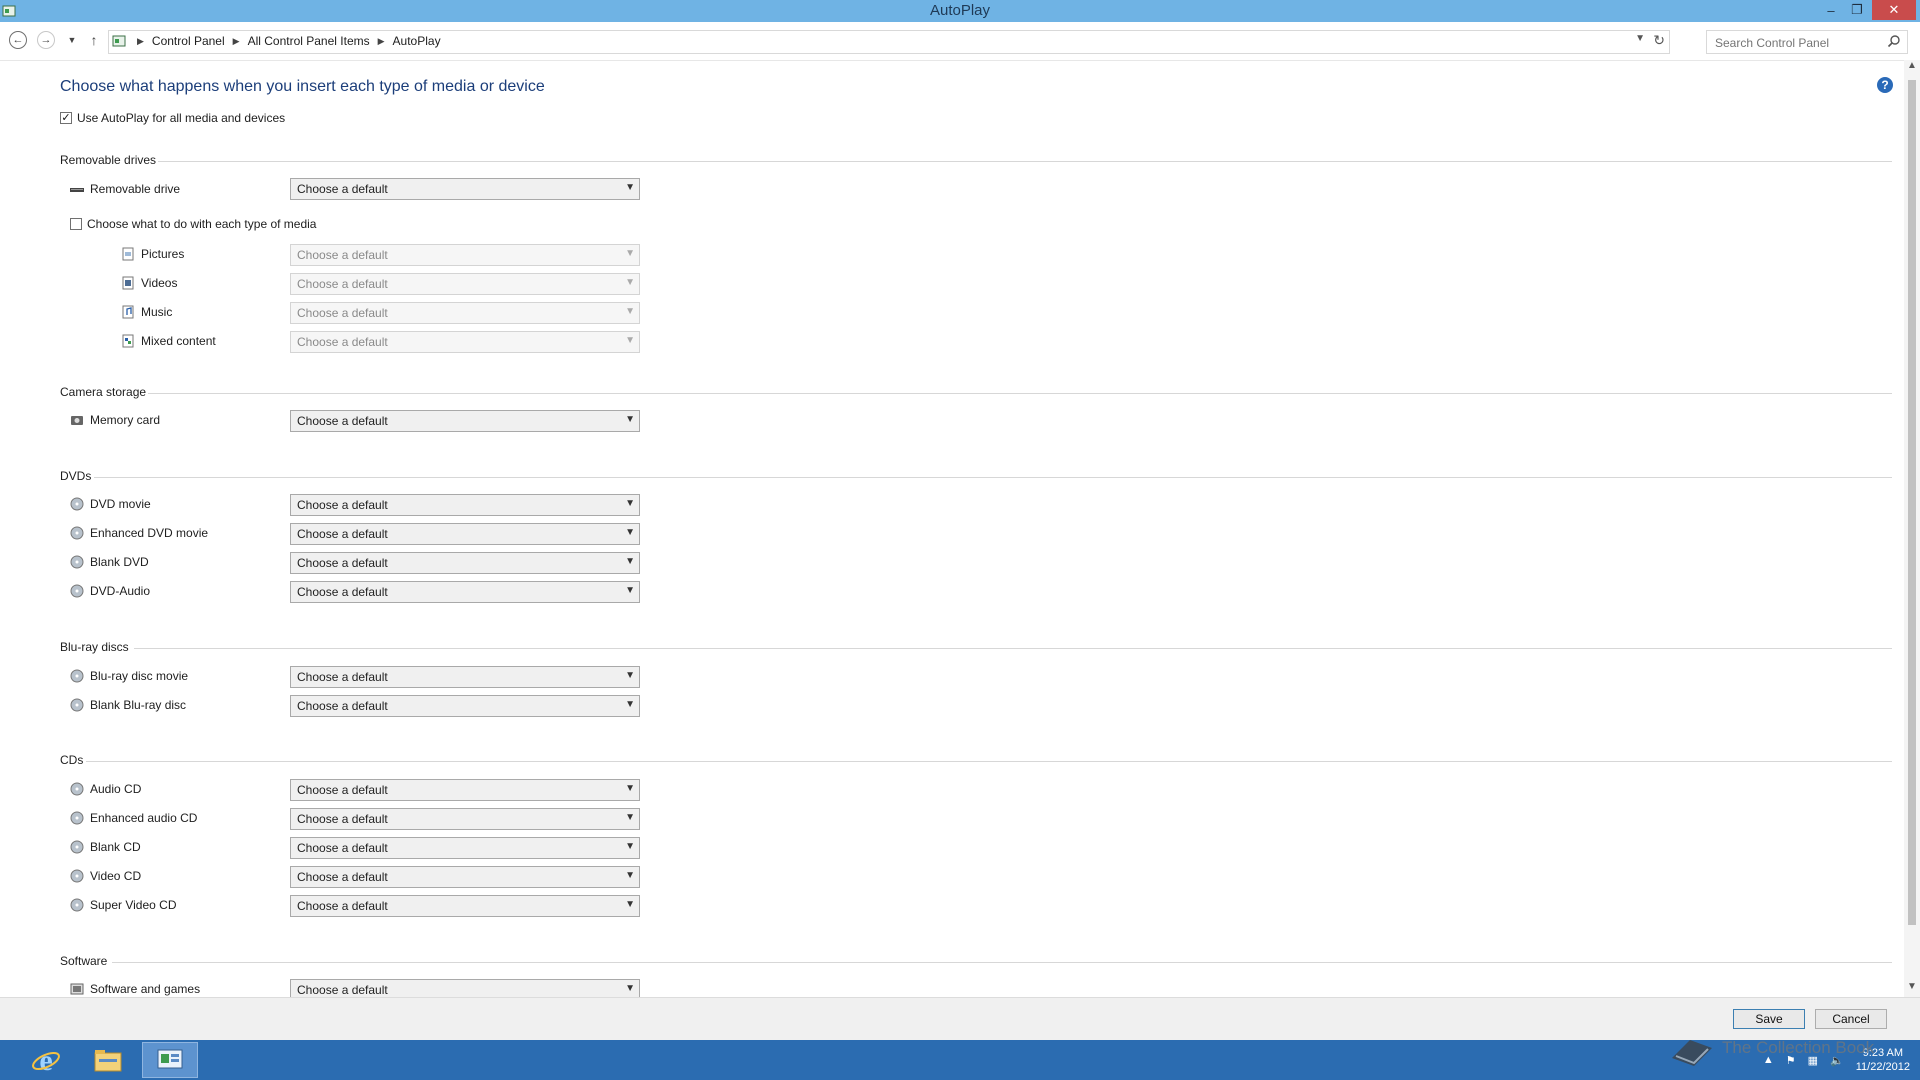  I want to click on refresh-icon: ↻, so click(1659, 40).